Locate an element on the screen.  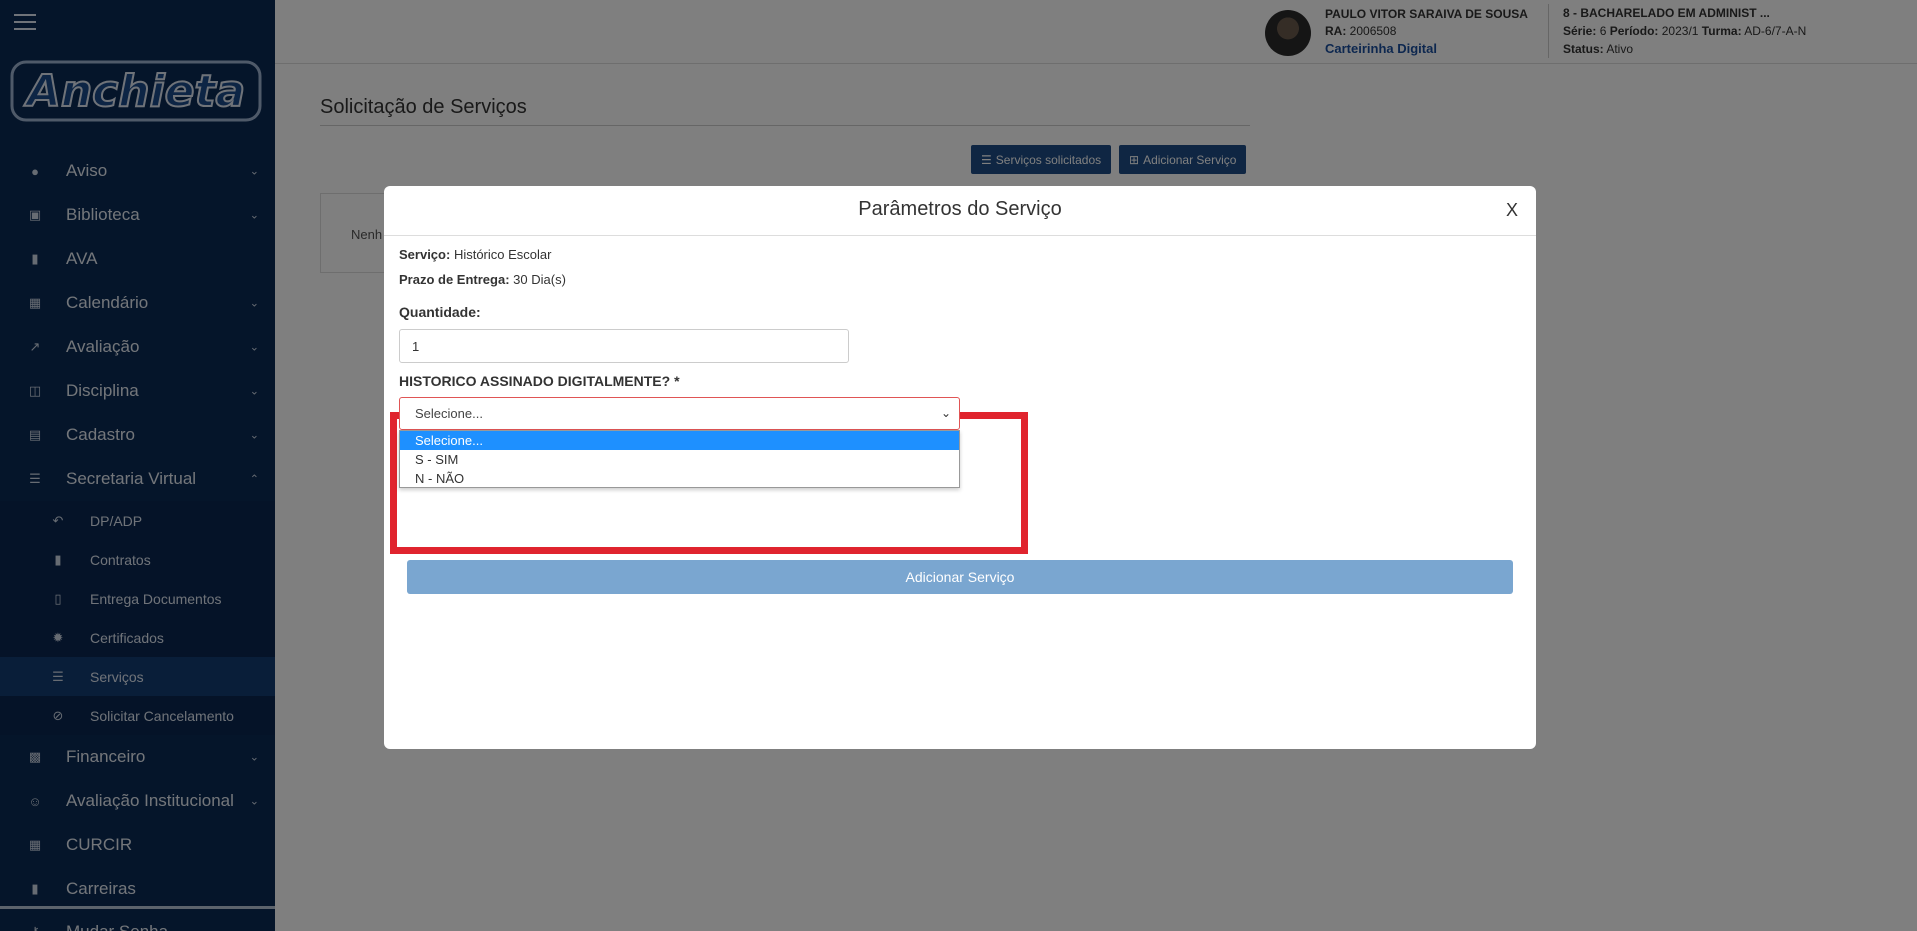
option-nao: N - NÃO is located at coordinates (679, 478).